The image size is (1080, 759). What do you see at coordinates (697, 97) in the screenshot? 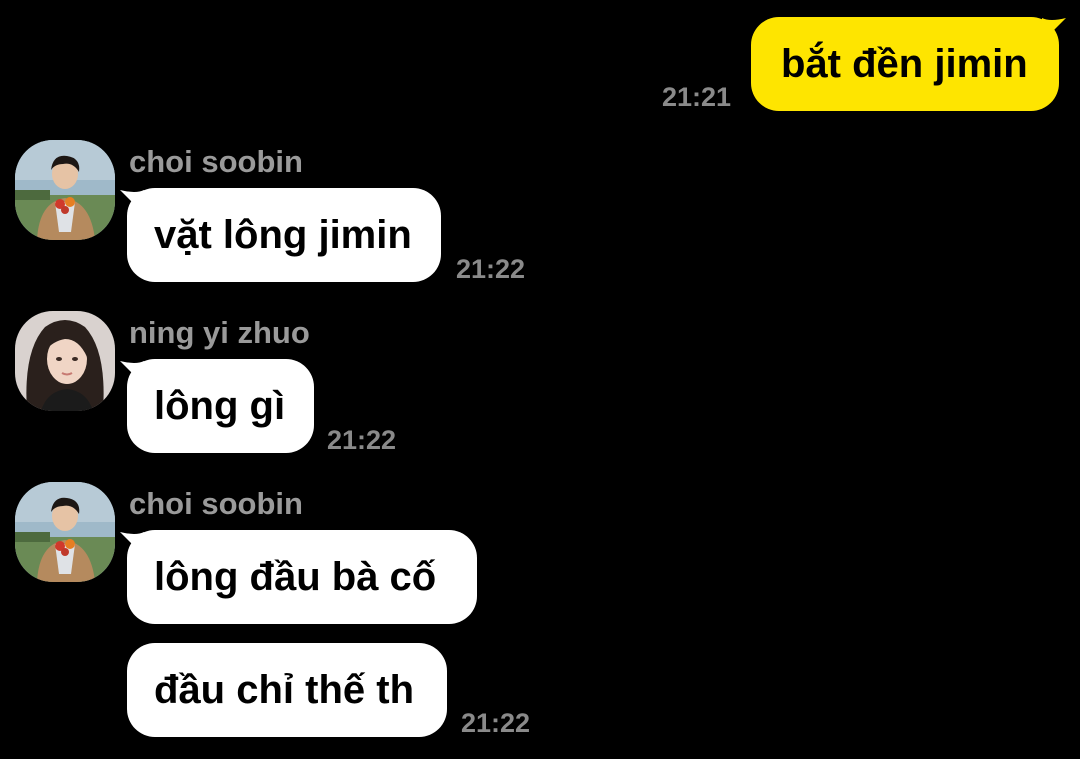
I see `message-timestamp: 21:21` at bounding box center [697, 97].